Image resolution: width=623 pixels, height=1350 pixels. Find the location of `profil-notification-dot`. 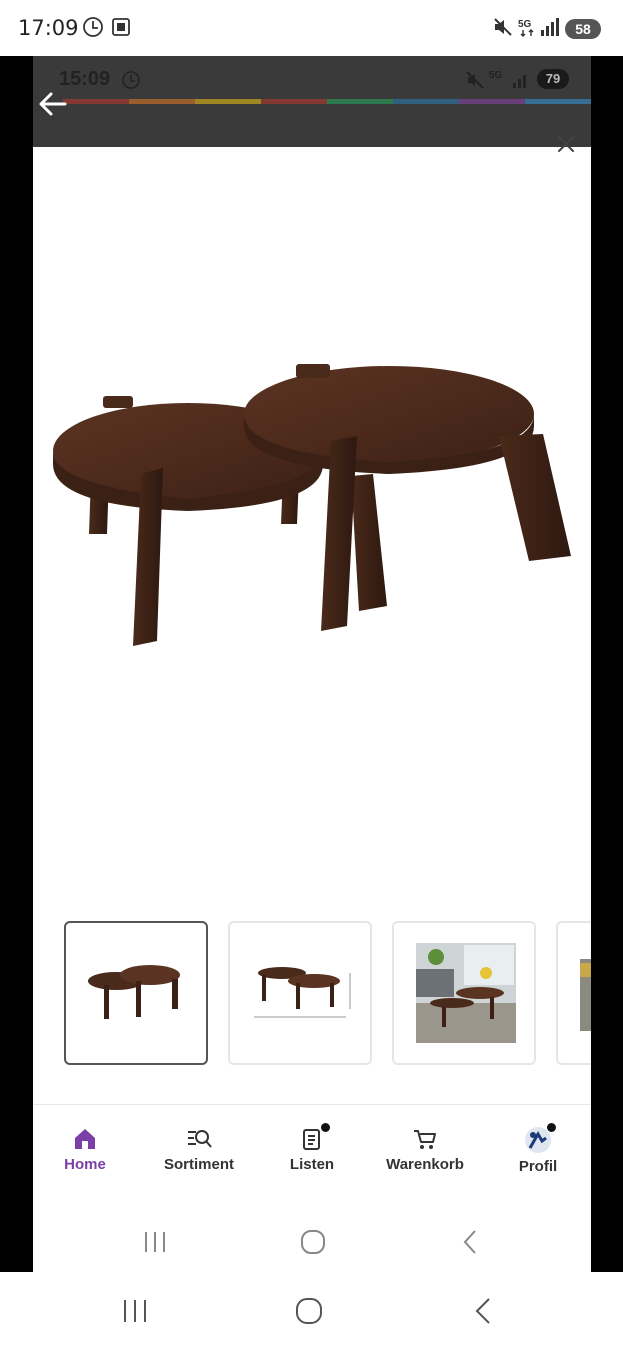

profil-notification-dot is located at coordinates (551, 1127).